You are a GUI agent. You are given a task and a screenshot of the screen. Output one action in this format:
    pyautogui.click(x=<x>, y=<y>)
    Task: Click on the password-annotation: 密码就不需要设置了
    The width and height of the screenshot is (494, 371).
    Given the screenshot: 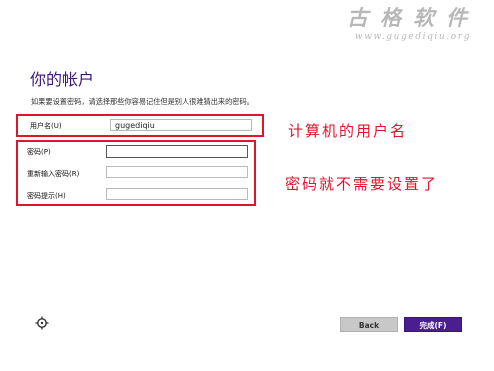 What is the action you would take?
    pyautogui.click(x=362, y=184)
    